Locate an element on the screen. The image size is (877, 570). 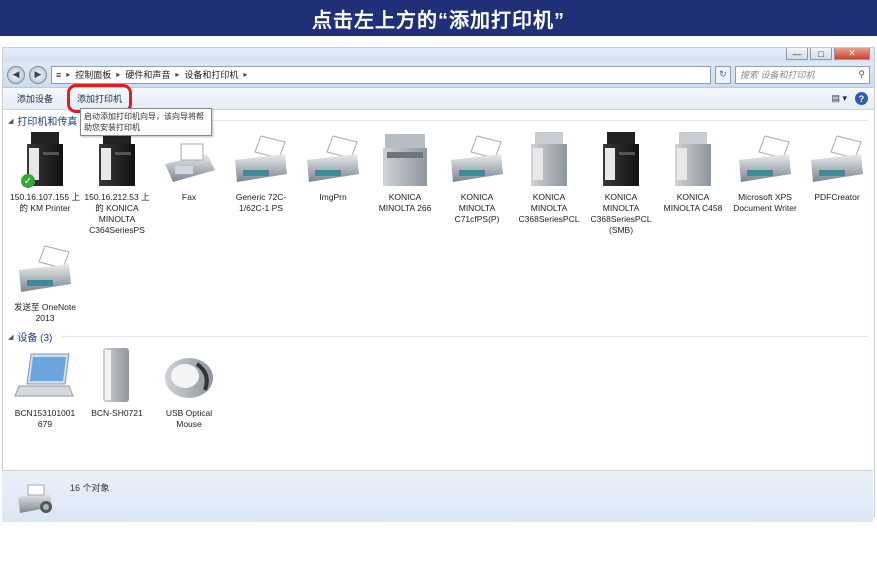
instruction-banner: 点击左上方的“添加打印机” is located at coordinates (438, 18).